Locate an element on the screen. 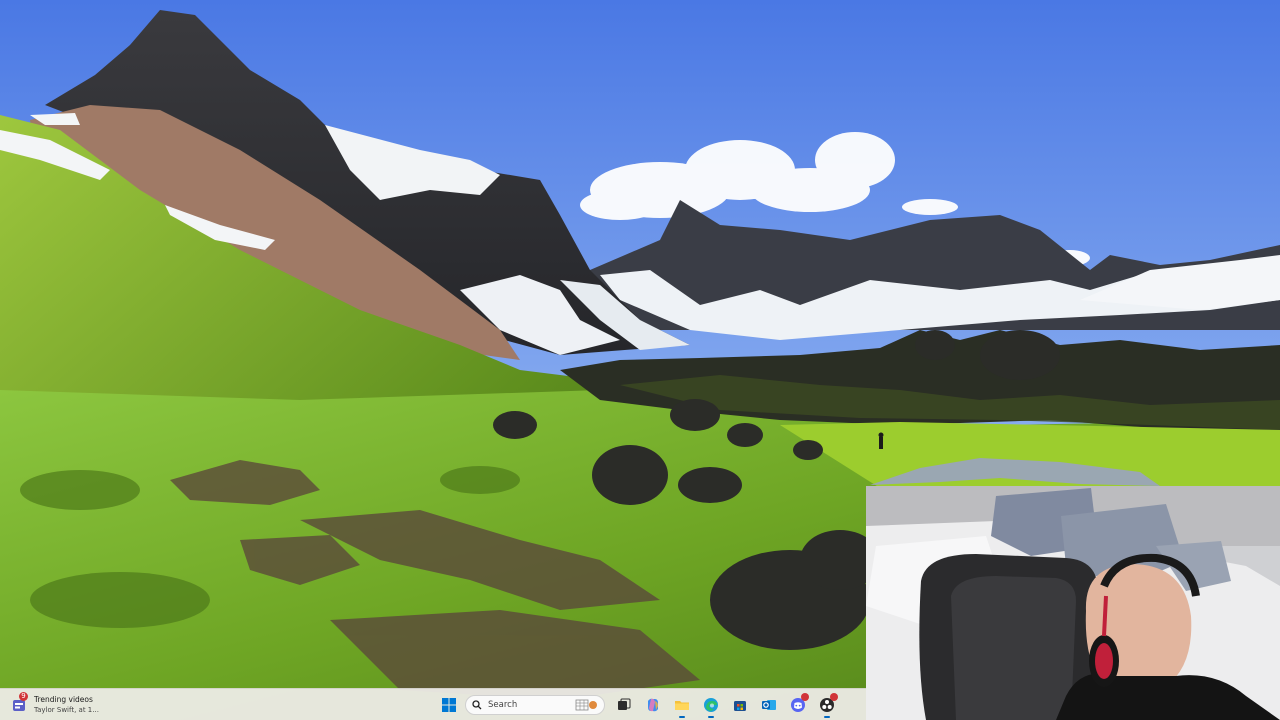 The height and width of the screenshot is (720, 1280). widgets-icon: 9 is located at coordinates (20, 702).